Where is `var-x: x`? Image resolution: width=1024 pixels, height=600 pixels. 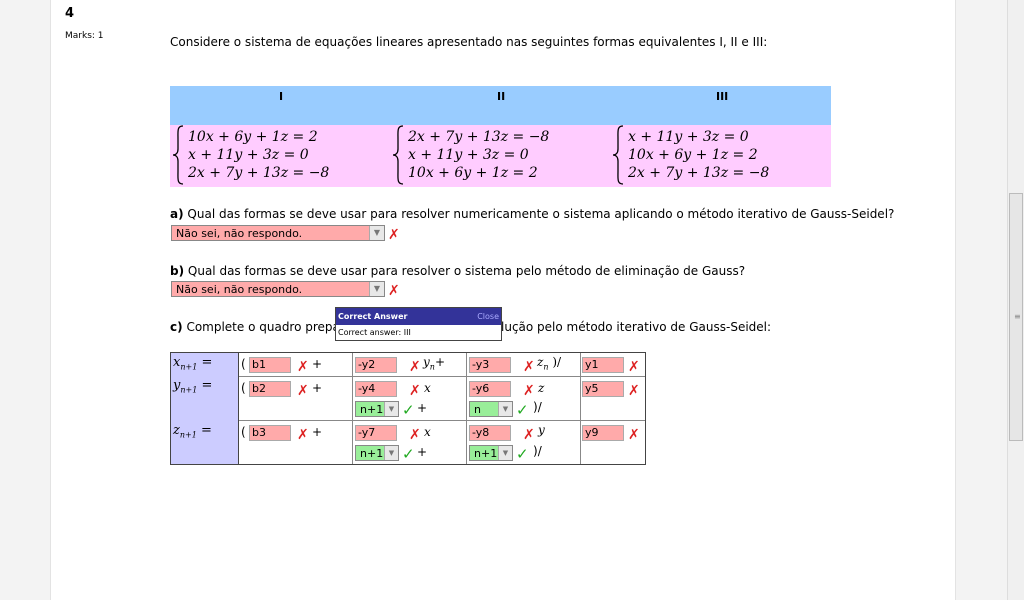
var-x: x is located at coordinates (427, 388).